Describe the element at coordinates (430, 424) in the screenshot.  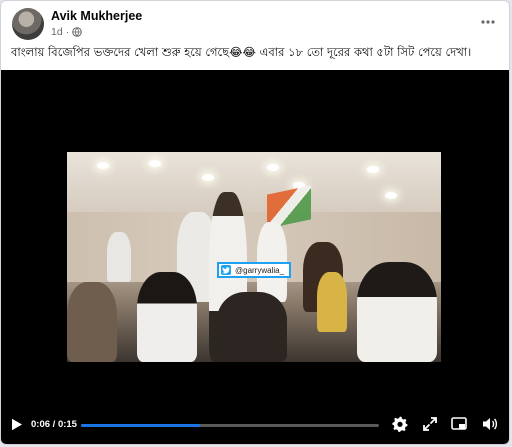
I see `fullscreen-expand-icon` at that location.